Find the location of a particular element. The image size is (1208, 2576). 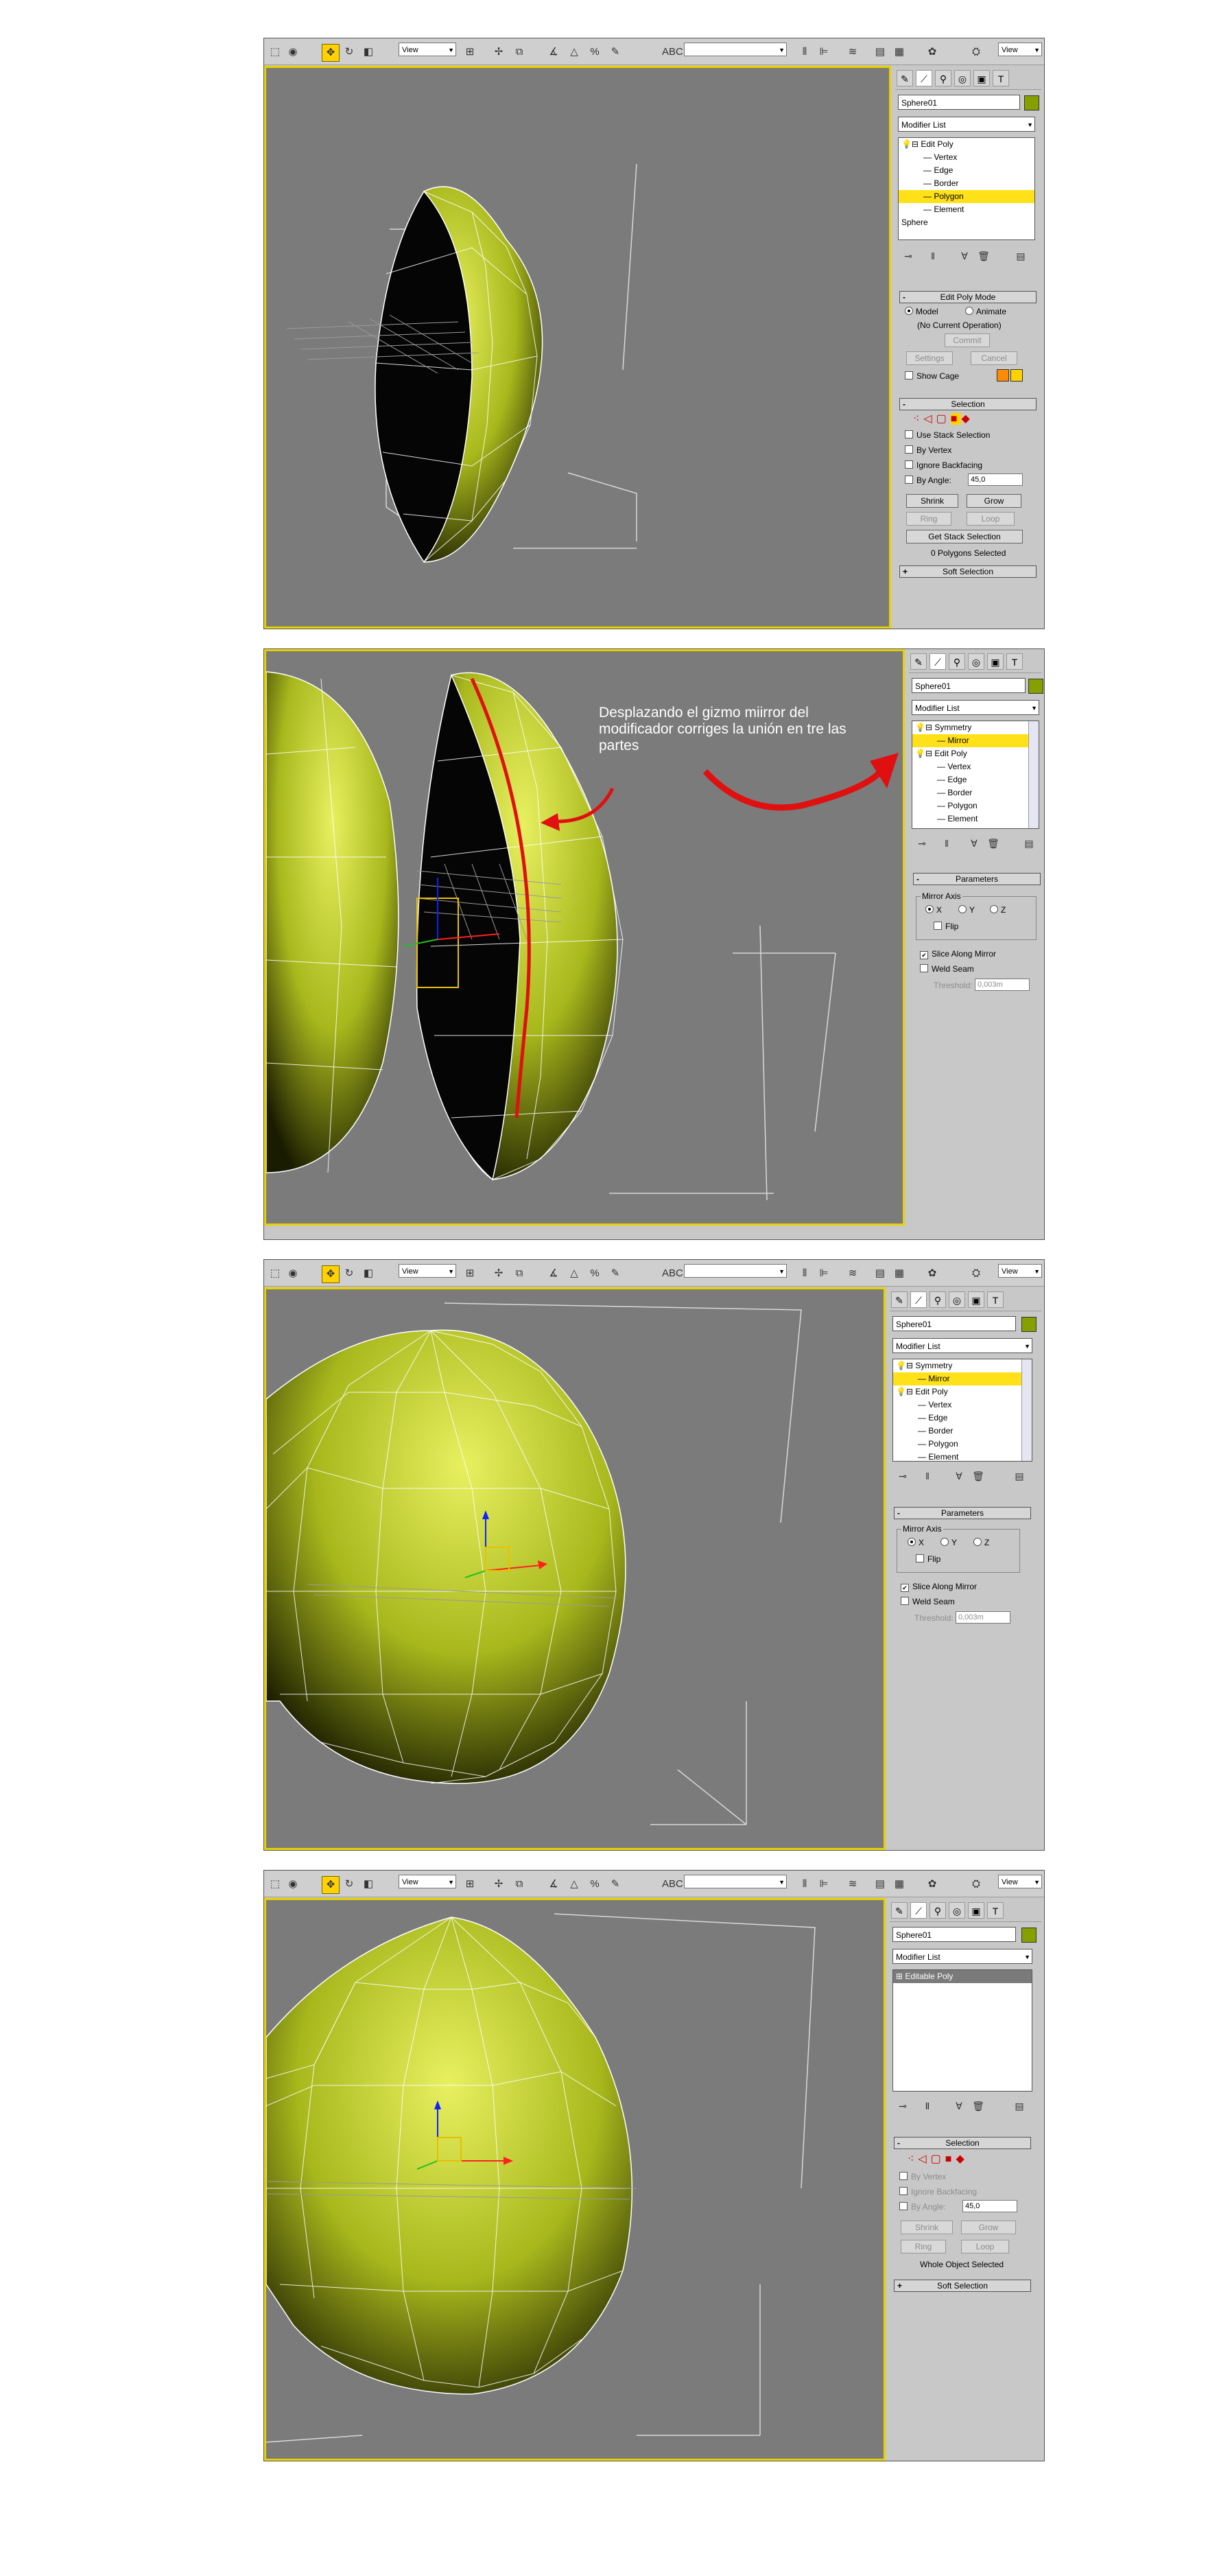

stack-item: — Edge is located at coordinates (975, 779).